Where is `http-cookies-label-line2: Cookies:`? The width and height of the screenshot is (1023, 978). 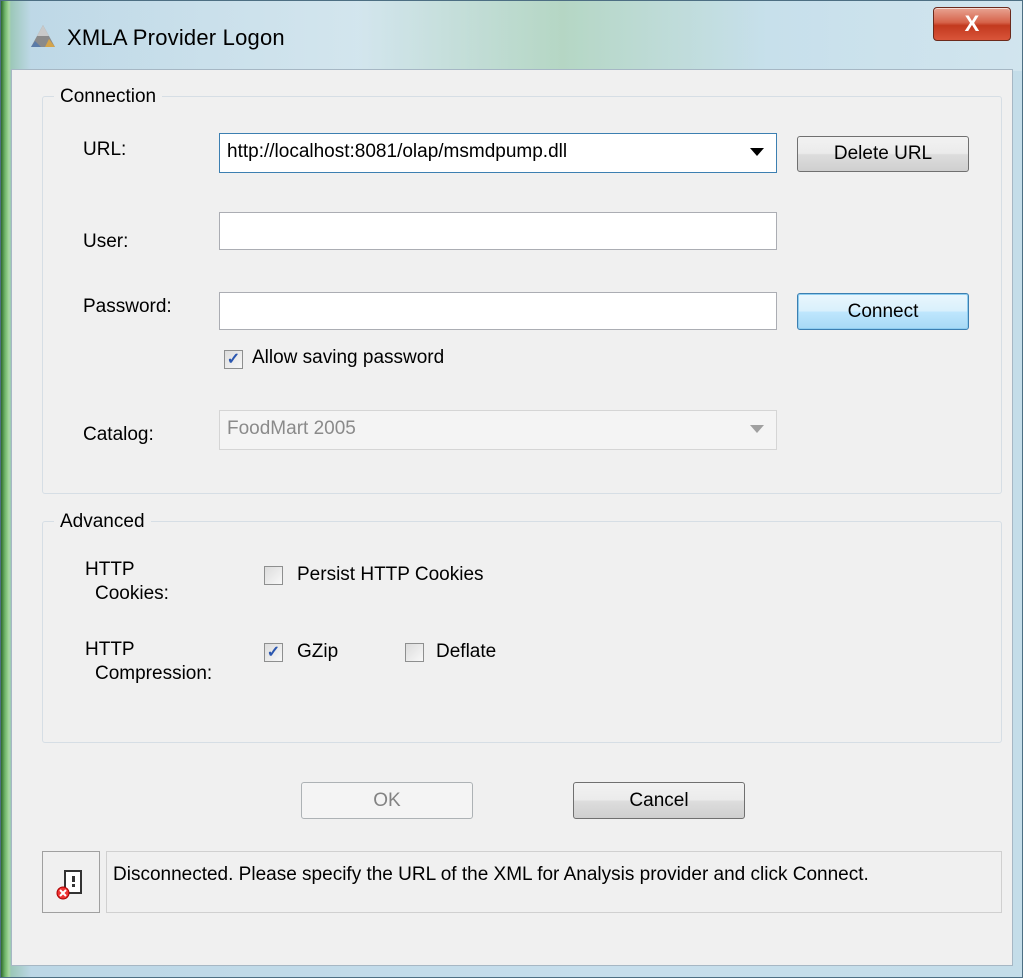
http-cookies-label-line2: Cookies: is located at coordinates (132, 593).